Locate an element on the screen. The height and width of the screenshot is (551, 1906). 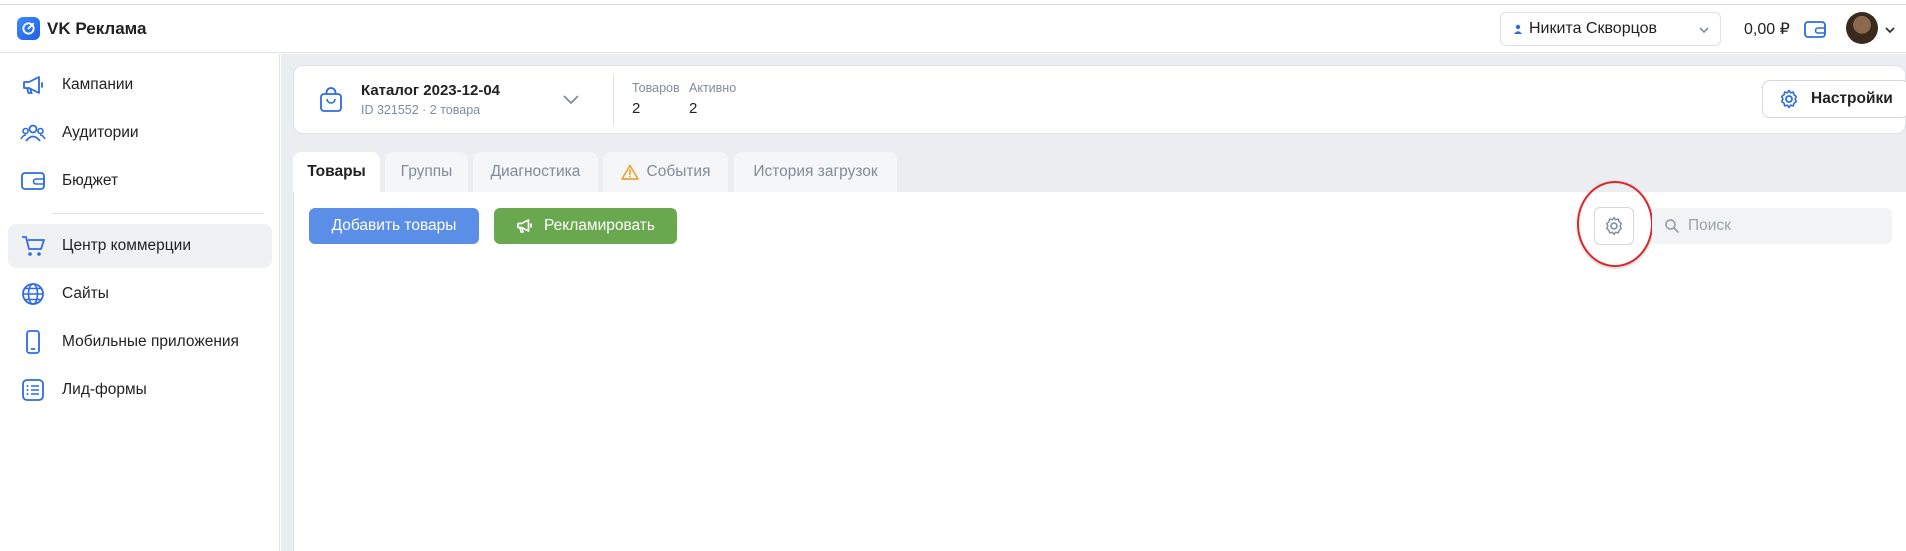
vk-ads-logo-icon is located at coordinates (28, 28).